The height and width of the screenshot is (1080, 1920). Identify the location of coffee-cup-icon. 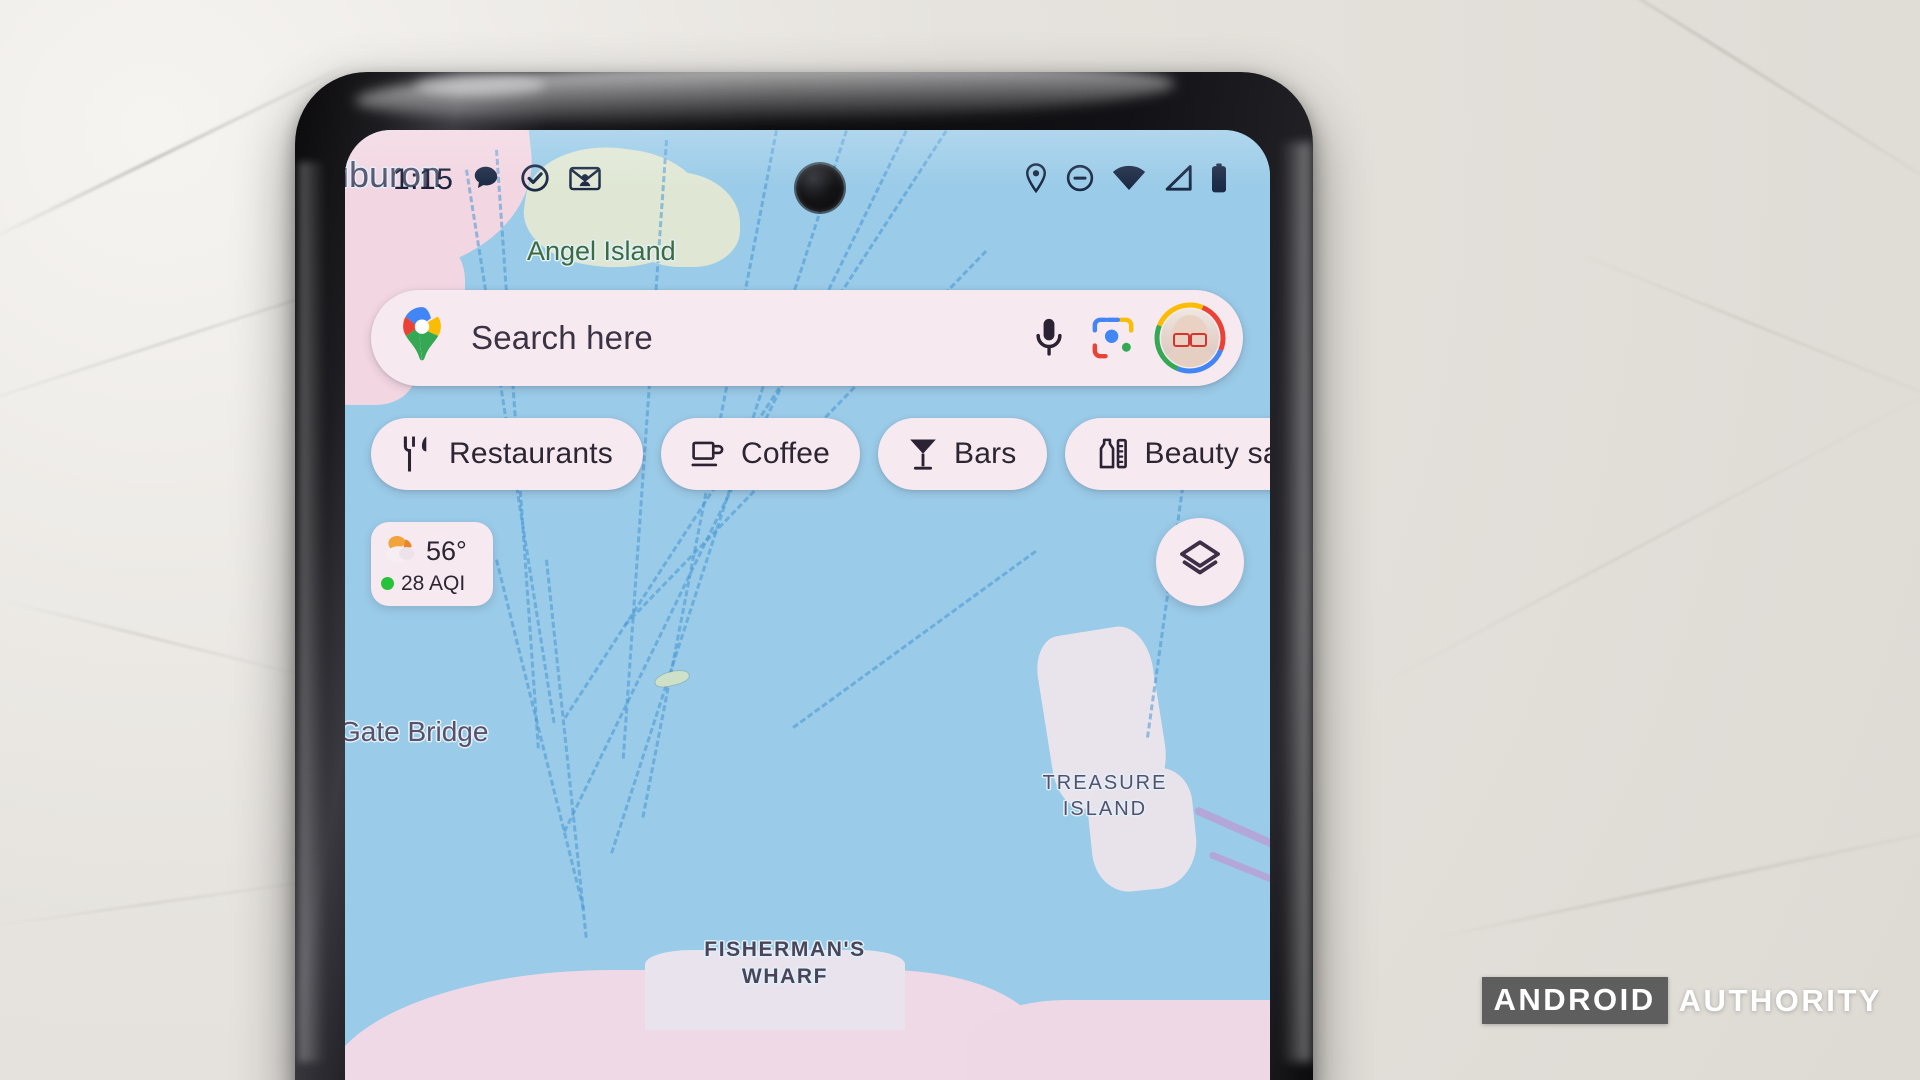
(708, 454).